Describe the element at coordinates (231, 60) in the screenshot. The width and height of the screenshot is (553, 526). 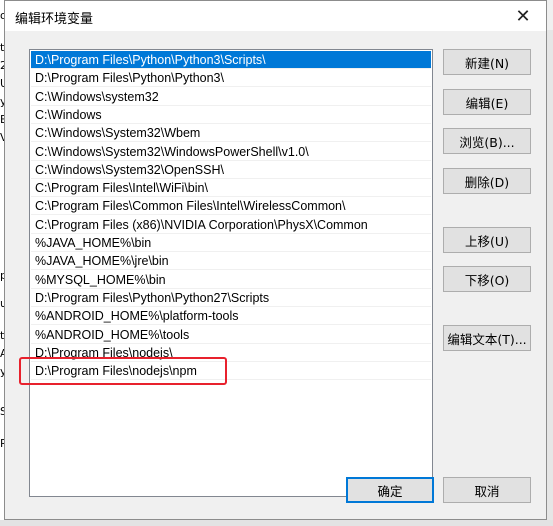
I see `list-item: D:\Program Files\Python\Python3\Scripts\` at that location.